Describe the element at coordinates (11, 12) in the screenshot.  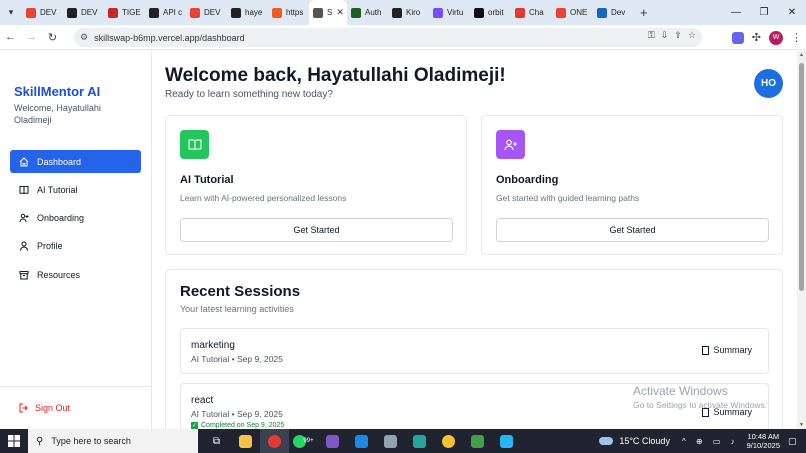
I see `tab-search-icon: ▾` at that location.